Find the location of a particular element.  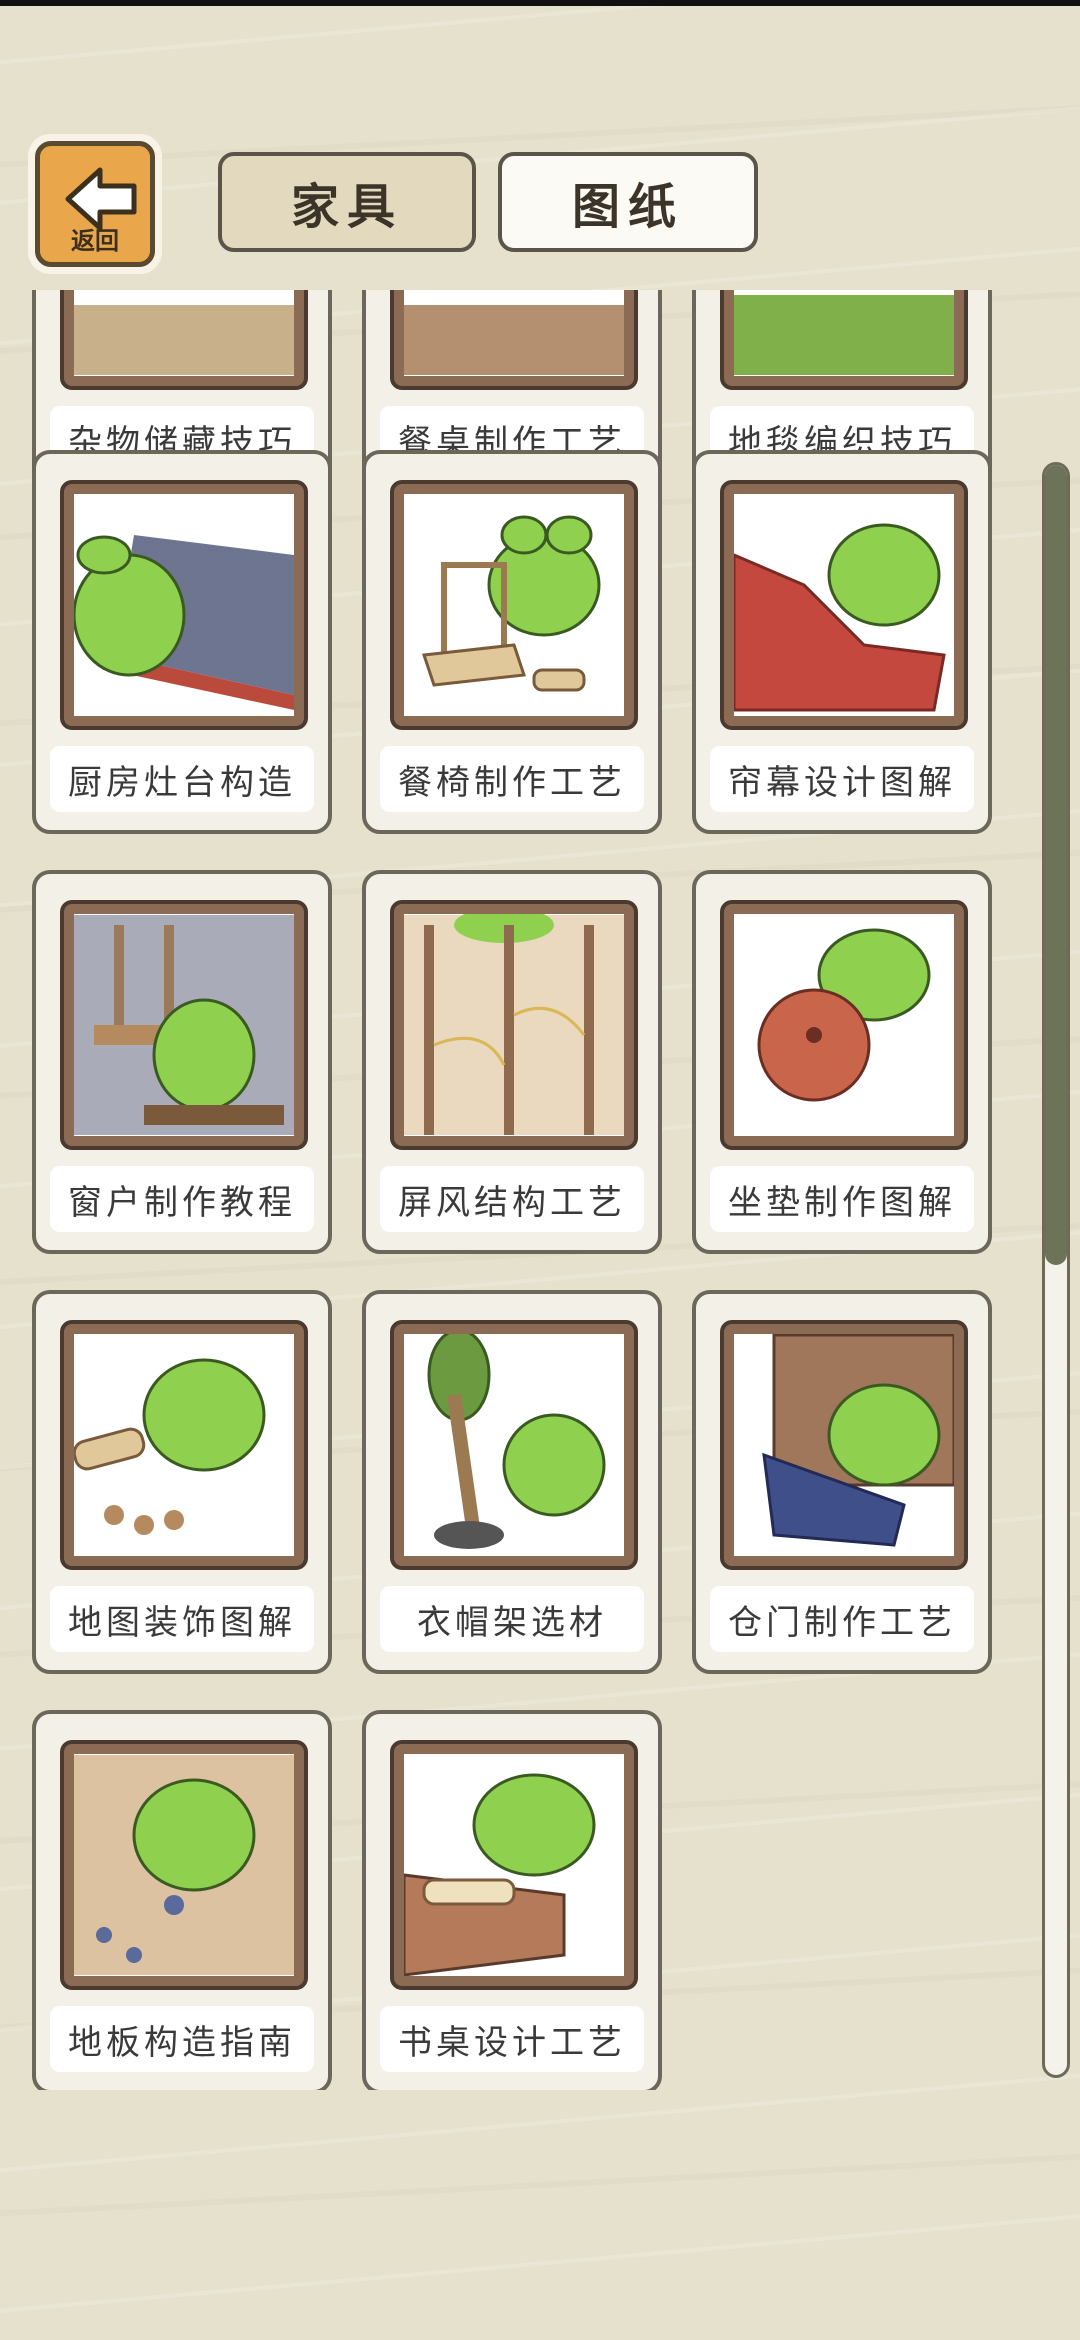

blueprint-card: 帘幕设计图解 is located at coordinates (842, 642).